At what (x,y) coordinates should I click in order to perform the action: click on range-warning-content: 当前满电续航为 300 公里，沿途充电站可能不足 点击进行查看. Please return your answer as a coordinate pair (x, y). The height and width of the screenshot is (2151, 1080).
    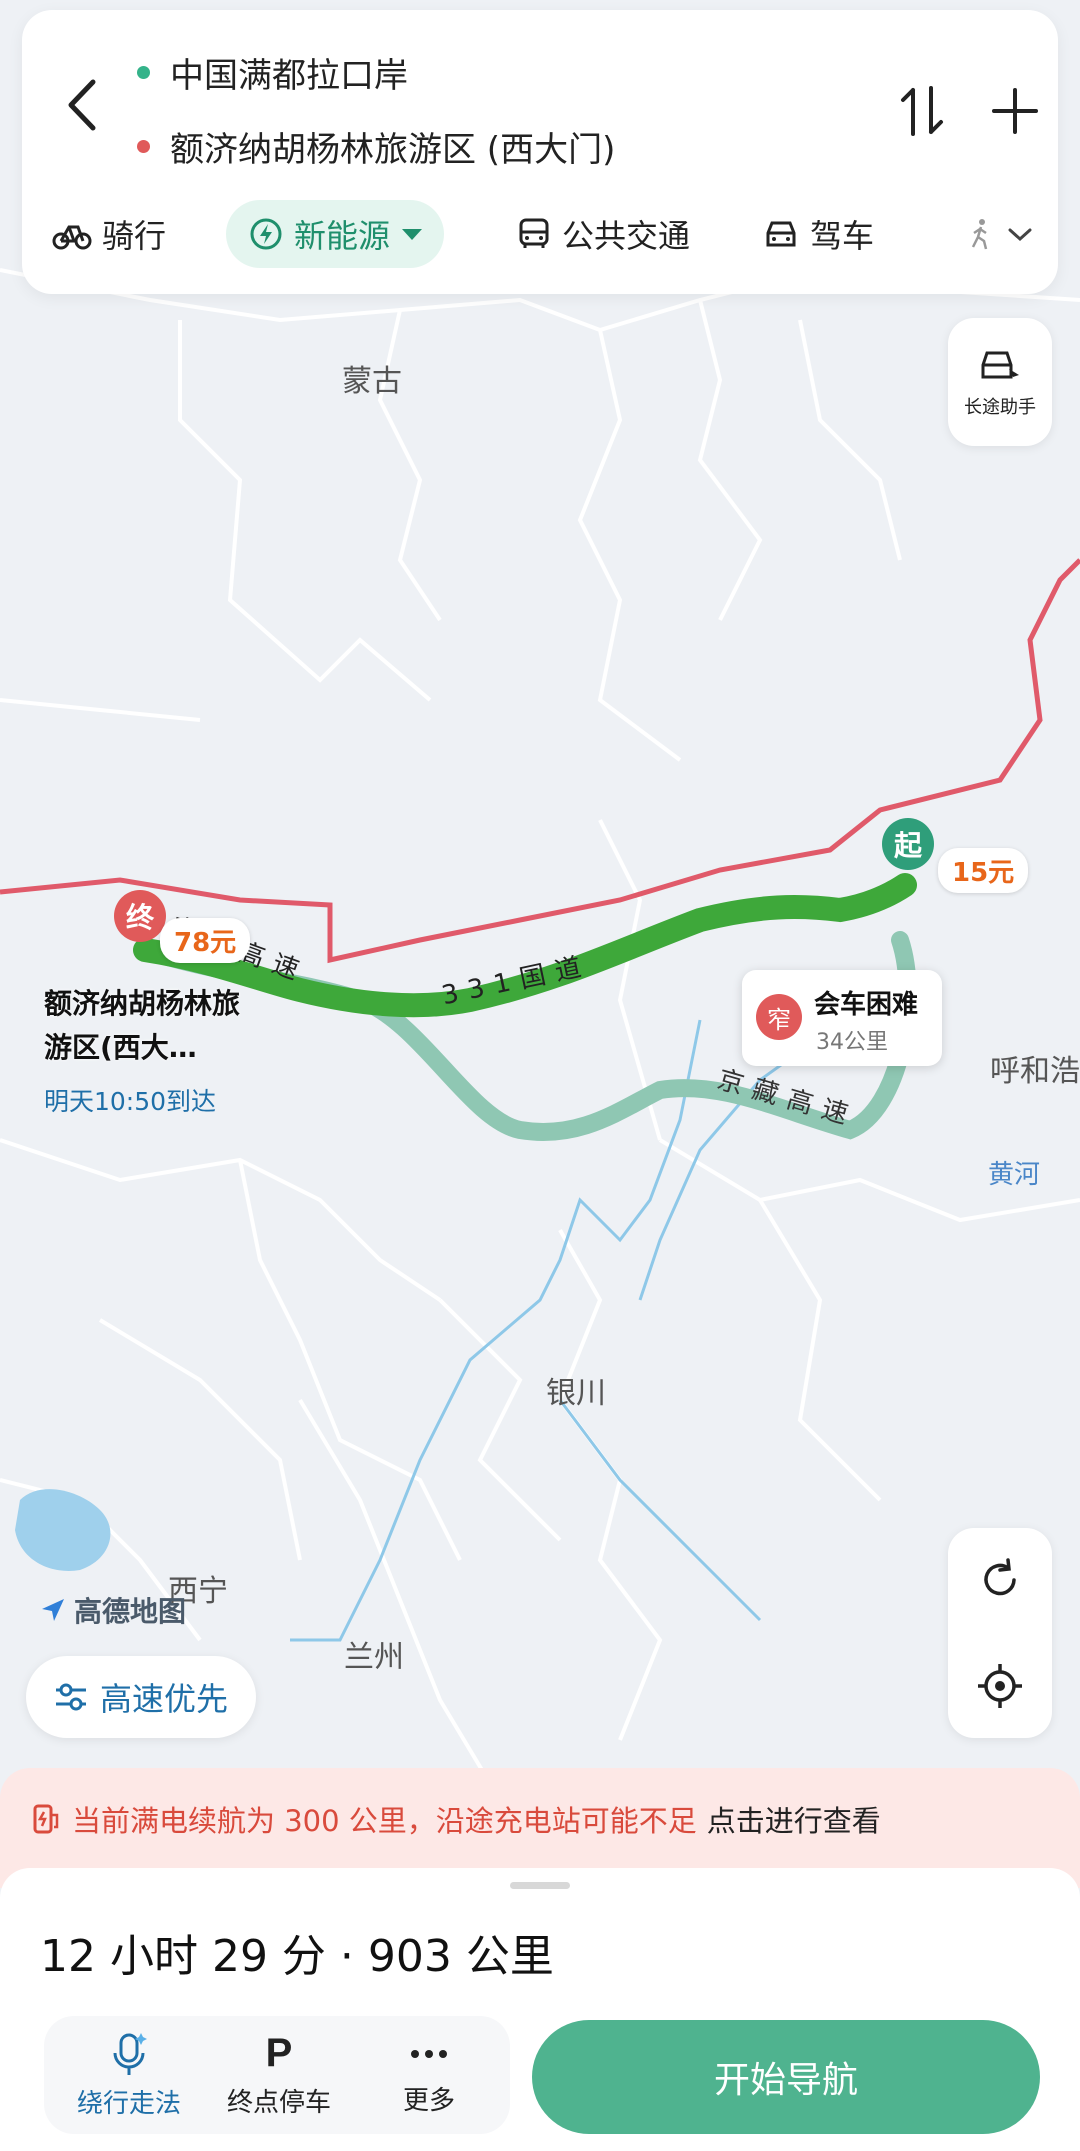
    Looking at the image, I should click on (456, 1819).